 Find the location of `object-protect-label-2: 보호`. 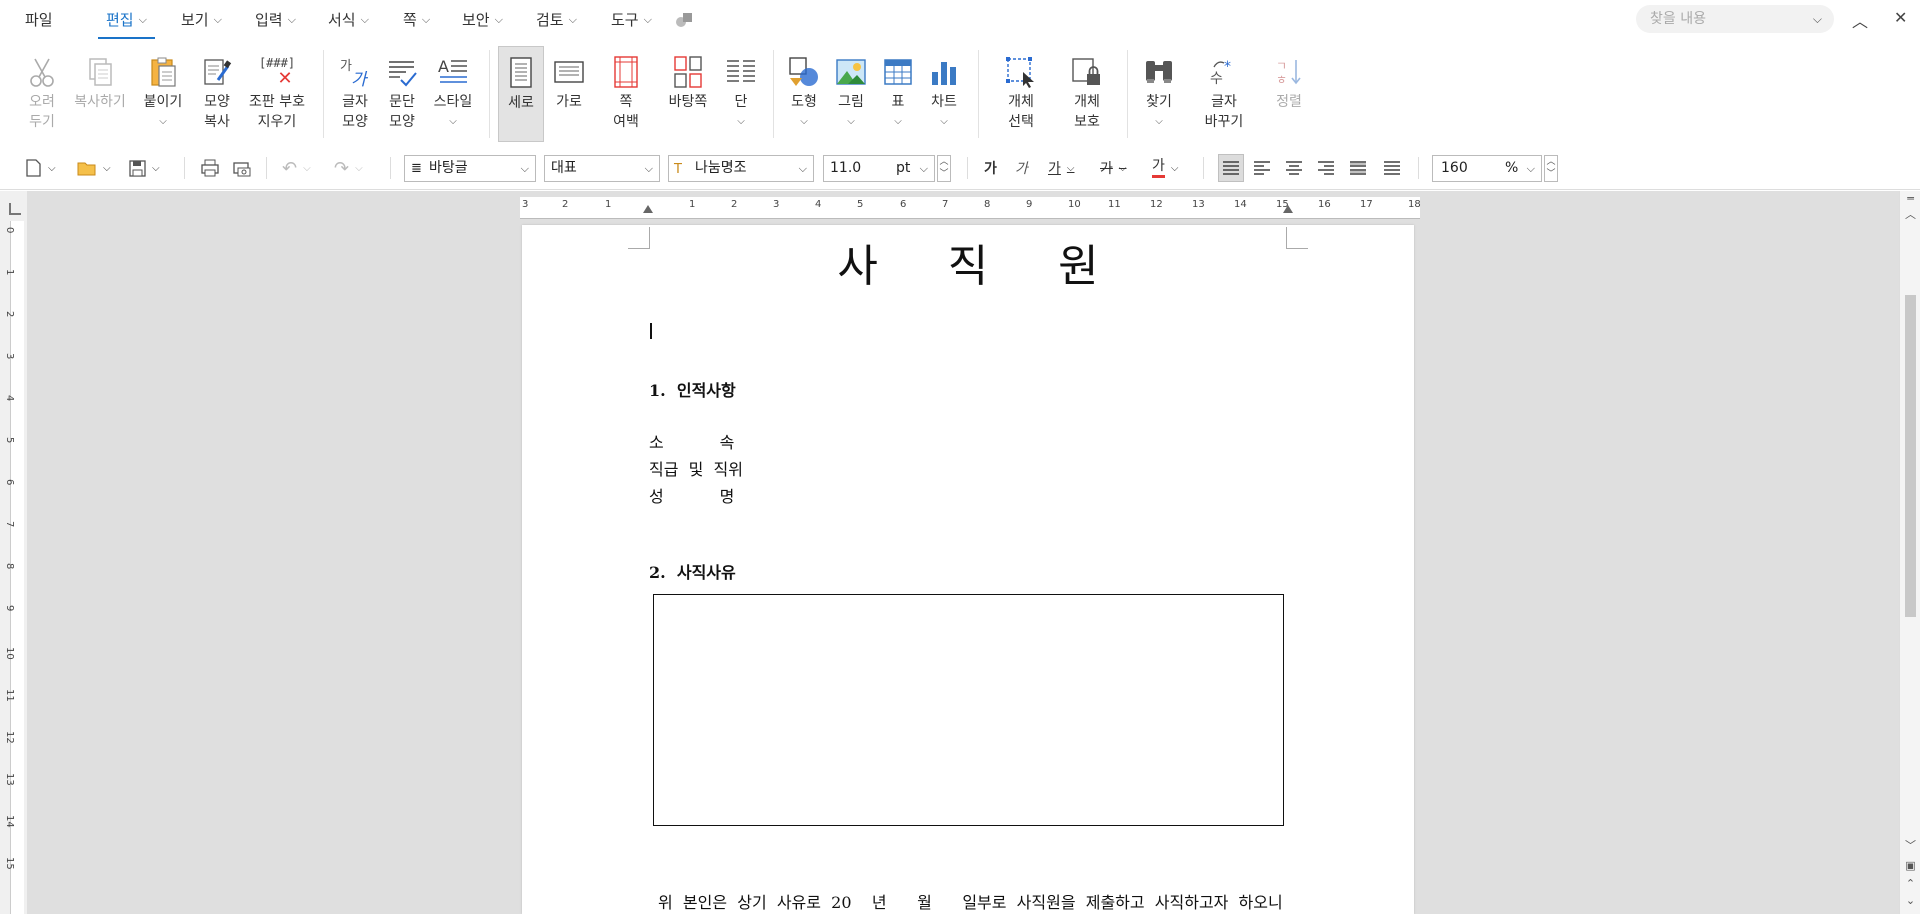

object-protect-label-2: 보호 is located at coordinates (1087, 122).